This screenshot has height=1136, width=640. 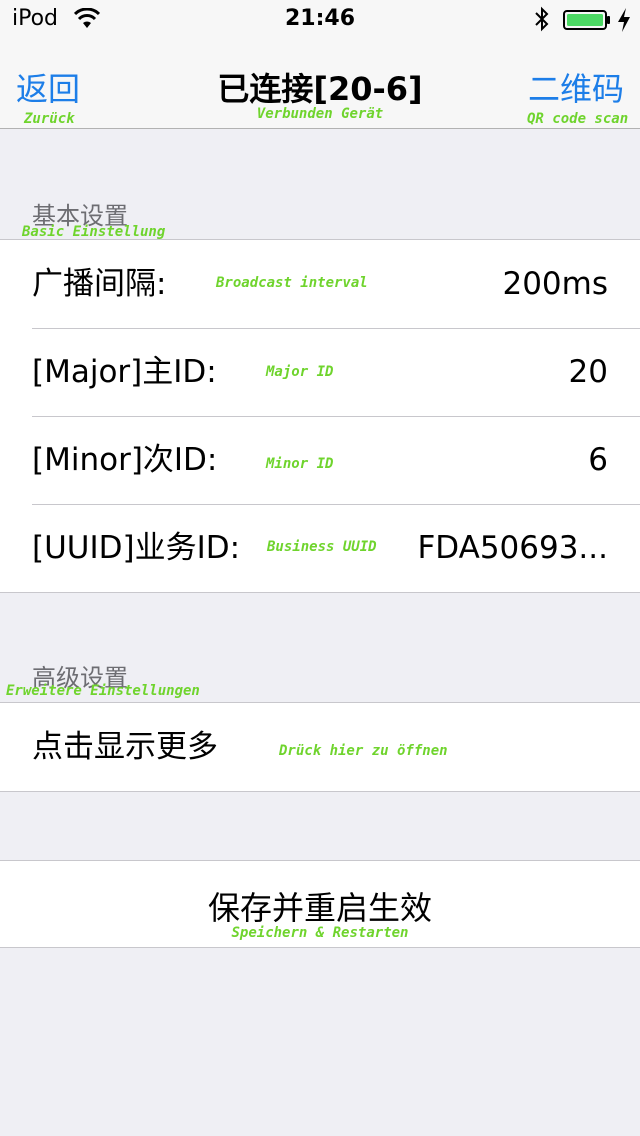 I want to click on battery-icon, so click(x=586, y=20).